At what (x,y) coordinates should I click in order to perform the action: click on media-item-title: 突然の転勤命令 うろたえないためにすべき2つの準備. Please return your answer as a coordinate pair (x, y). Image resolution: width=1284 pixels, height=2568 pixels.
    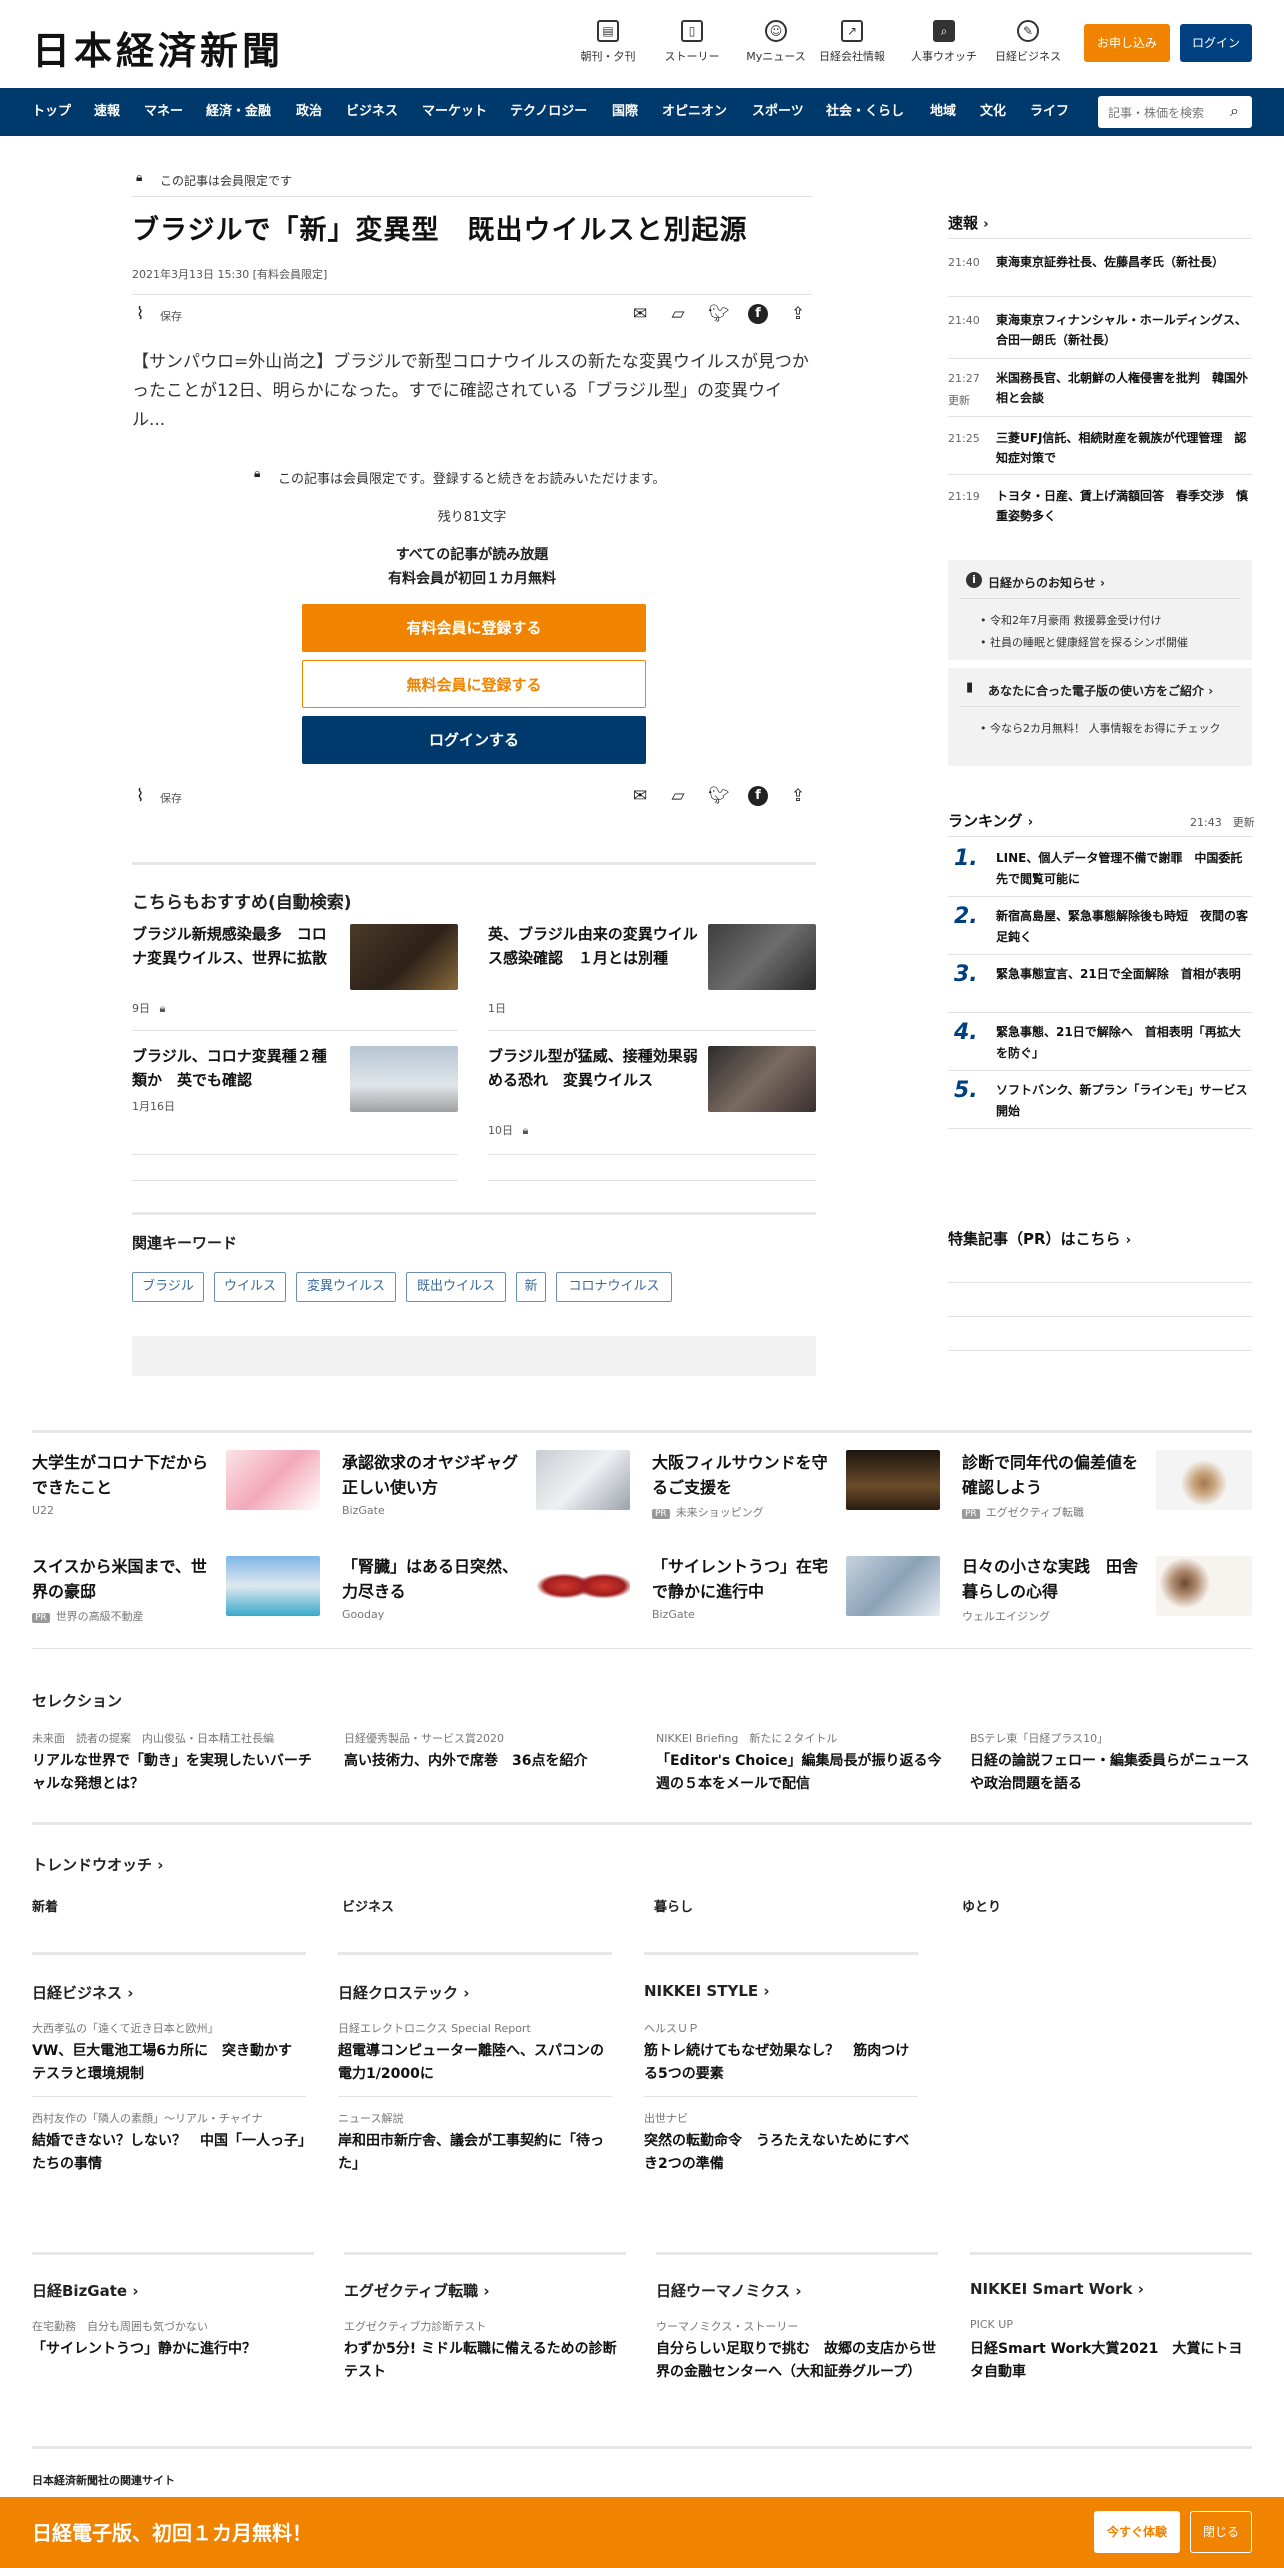
    Looking at the image, I should click on (781, 2153).